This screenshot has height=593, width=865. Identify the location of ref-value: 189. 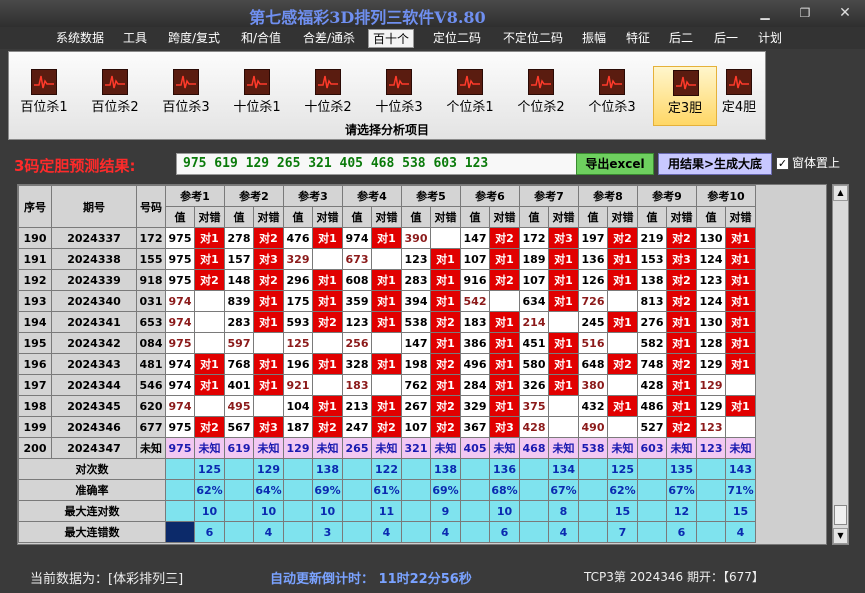
(534, 259).